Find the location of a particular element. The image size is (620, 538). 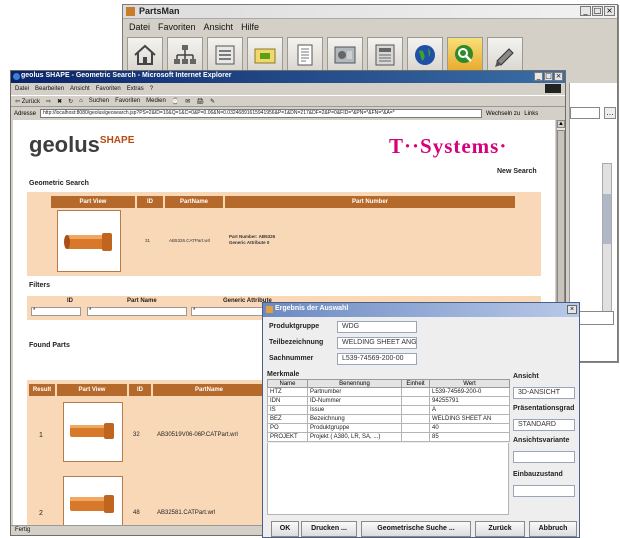

dialog-icon is located at coordinates (269, 309).